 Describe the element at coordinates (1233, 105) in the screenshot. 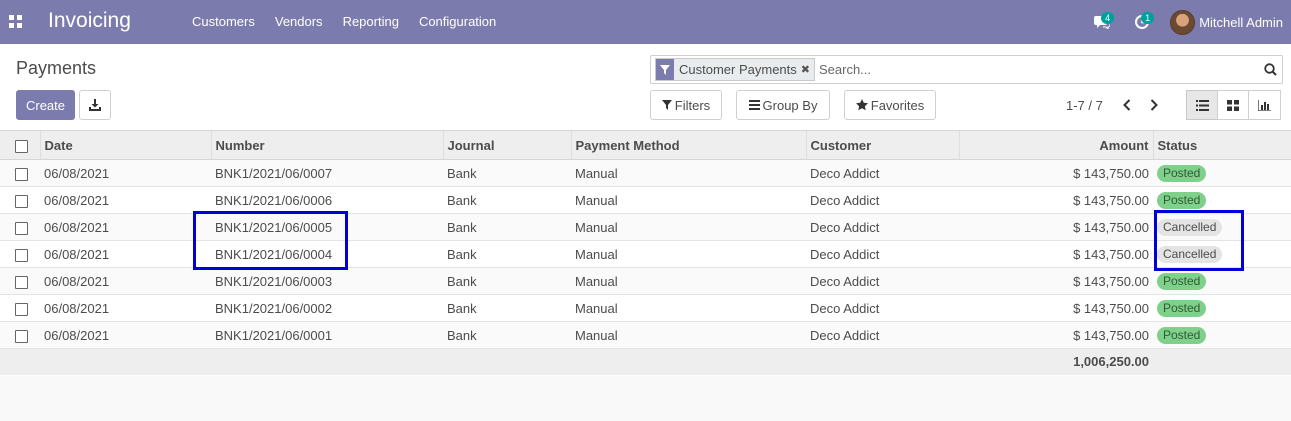

I see `kanban-view-button` at that location.